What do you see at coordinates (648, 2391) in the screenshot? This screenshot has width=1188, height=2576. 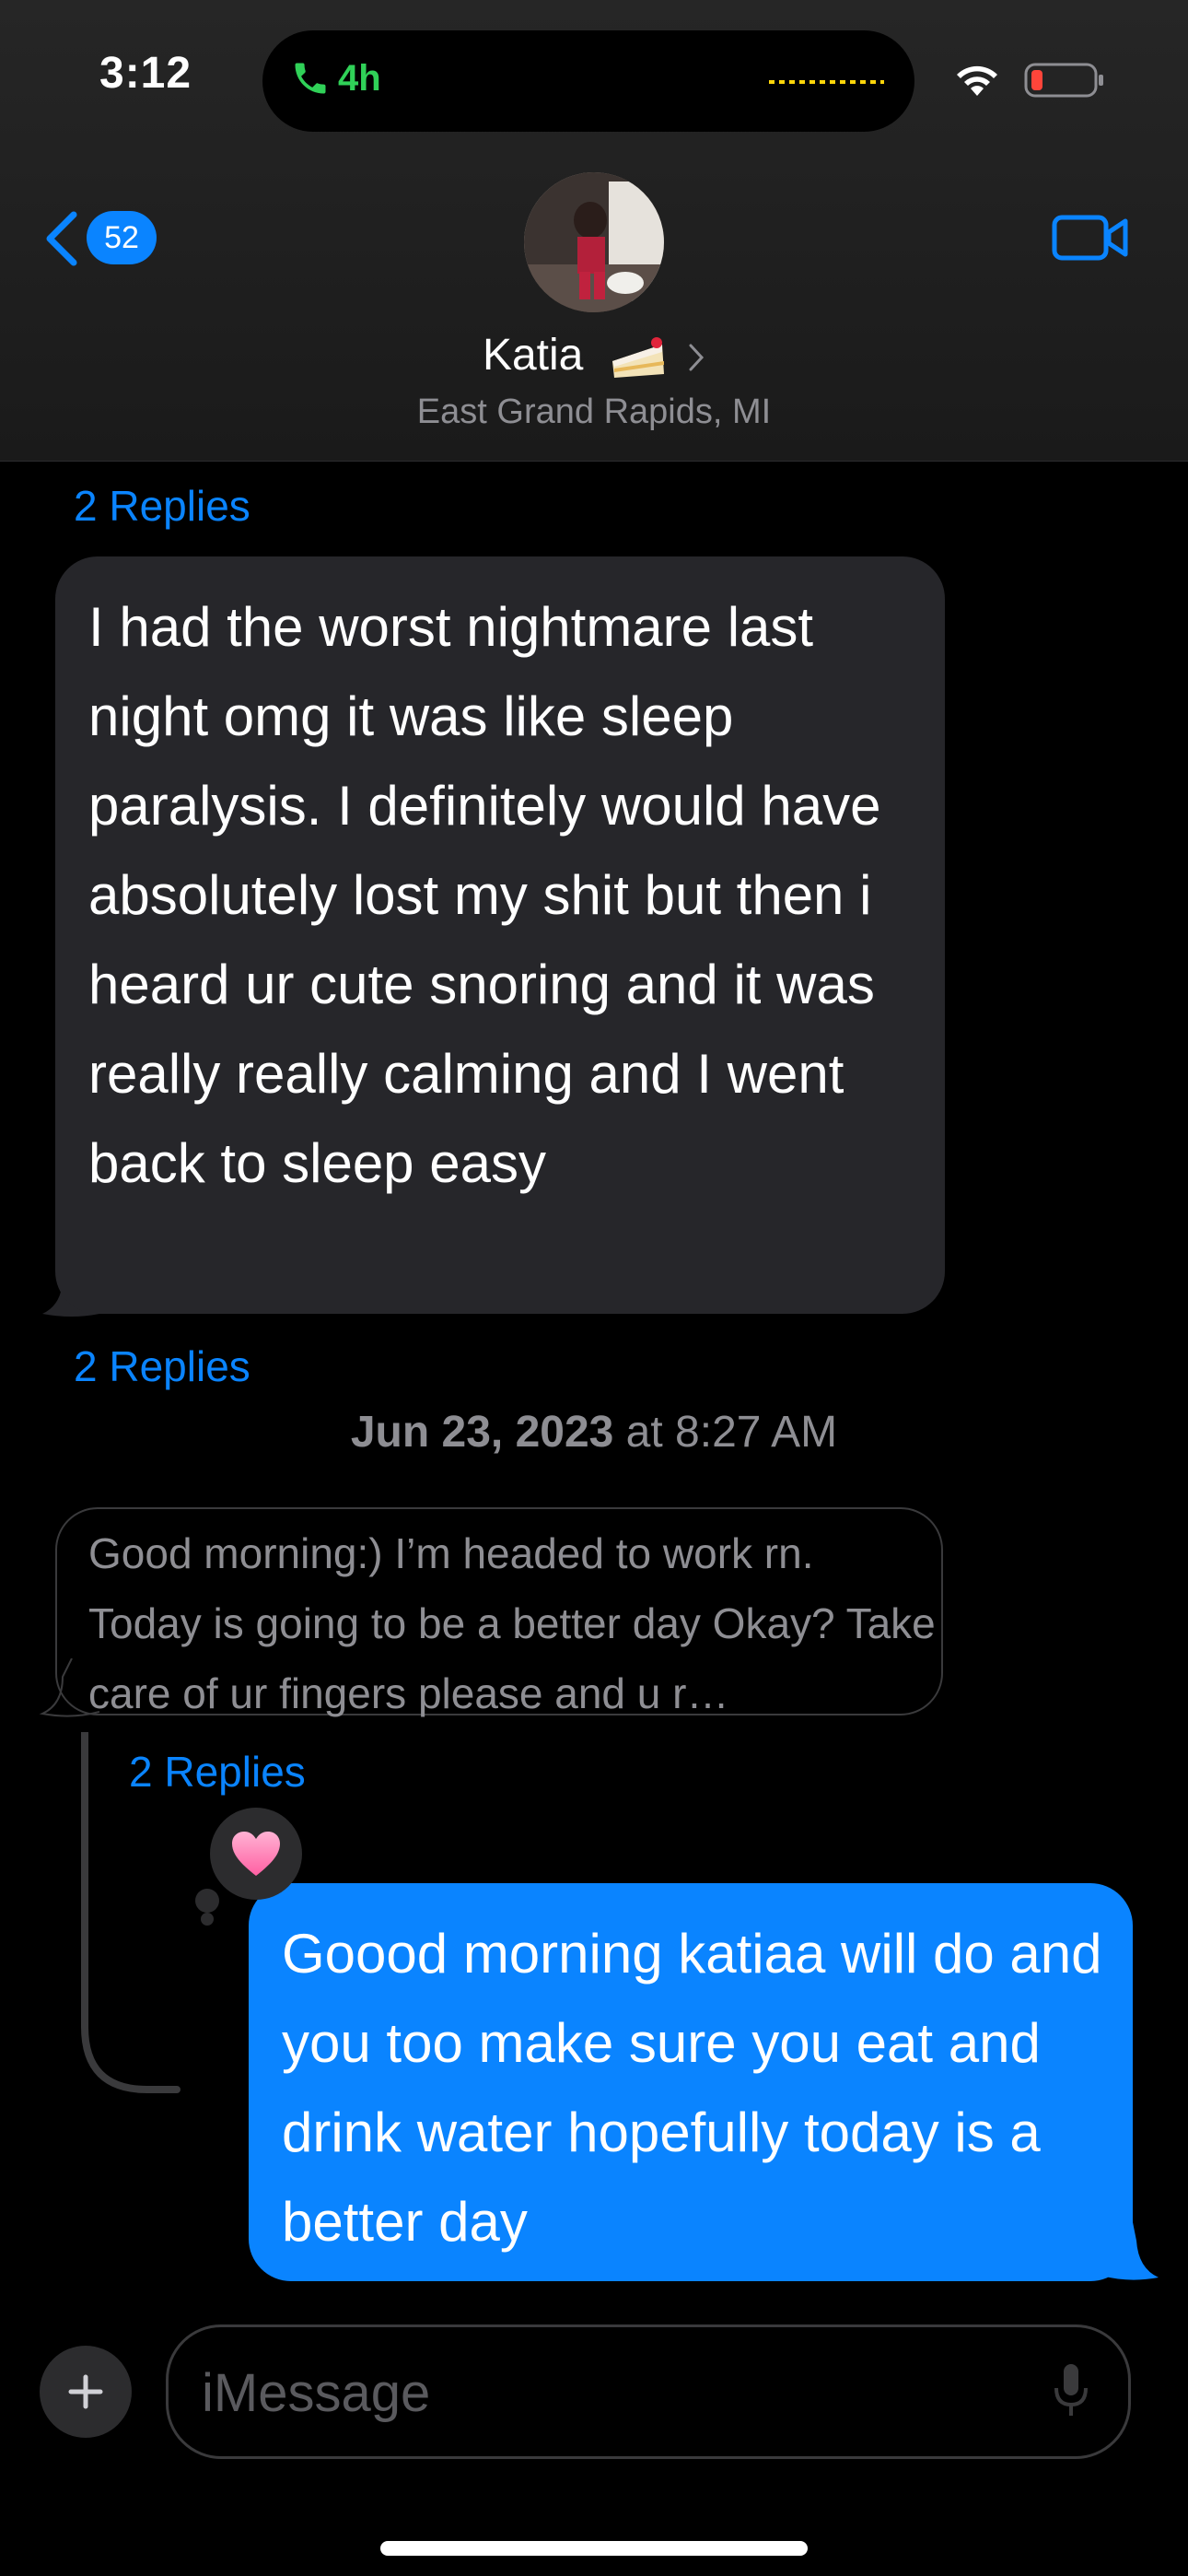 I see `message-input: iMessage` at bounding box center [648, 2391].